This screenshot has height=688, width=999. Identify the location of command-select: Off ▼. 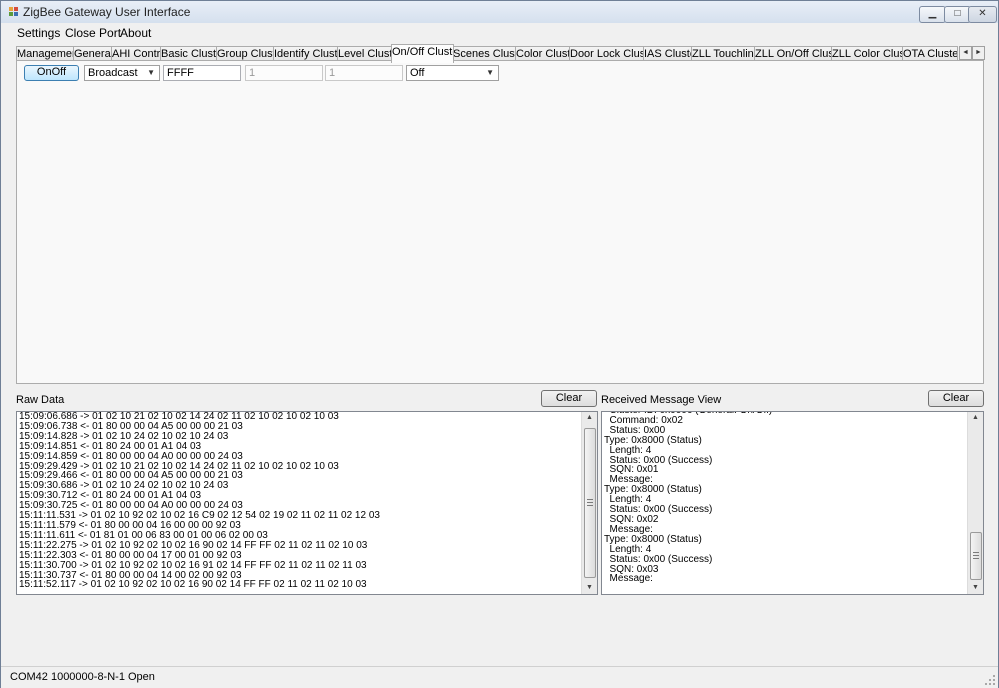
(452, 73).